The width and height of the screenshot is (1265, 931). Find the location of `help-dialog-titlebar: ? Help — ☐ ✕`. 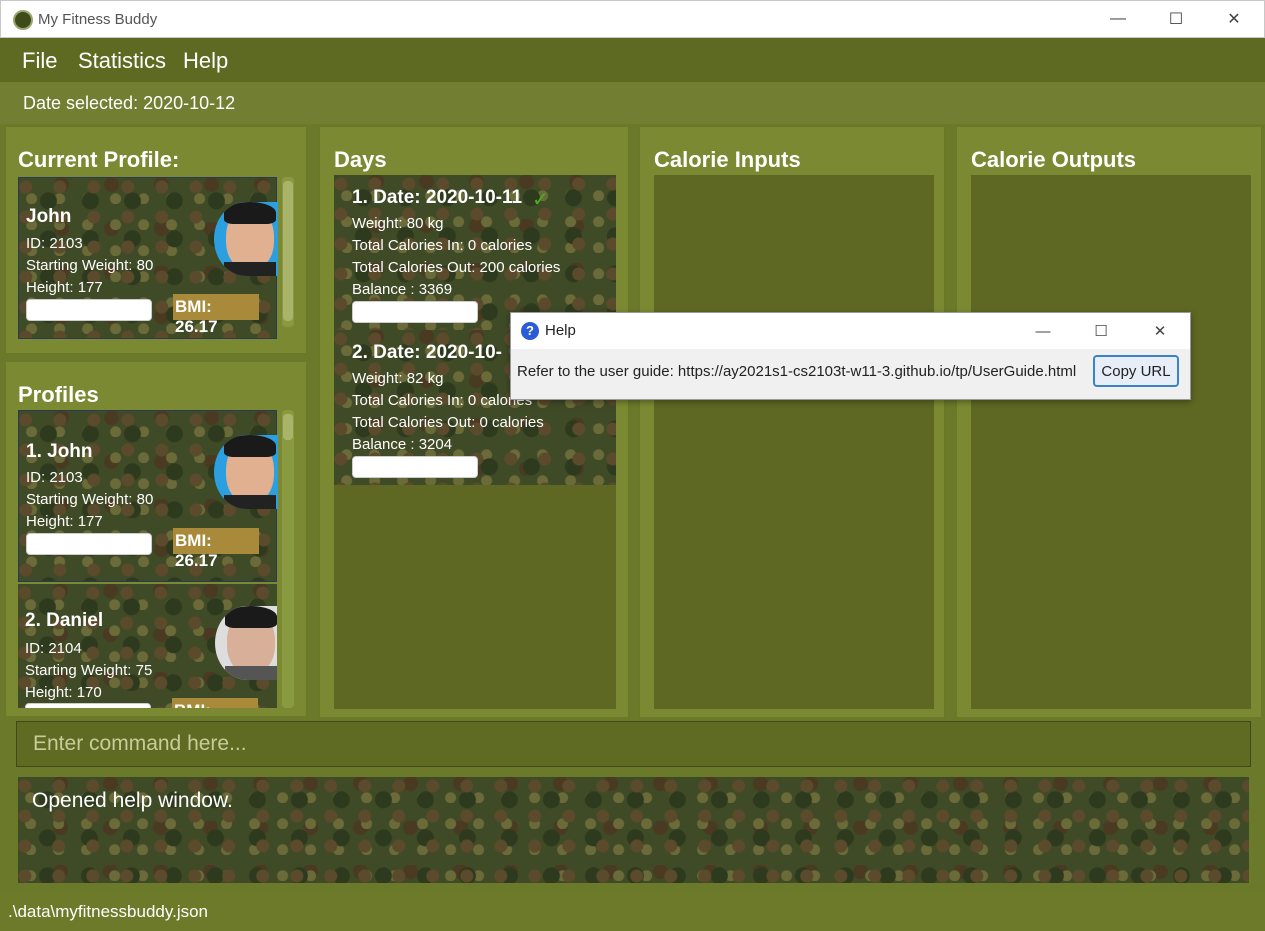

help-dialog-titlebar: ? Help — ☐ ✕ is located at coordinates (850, 331).